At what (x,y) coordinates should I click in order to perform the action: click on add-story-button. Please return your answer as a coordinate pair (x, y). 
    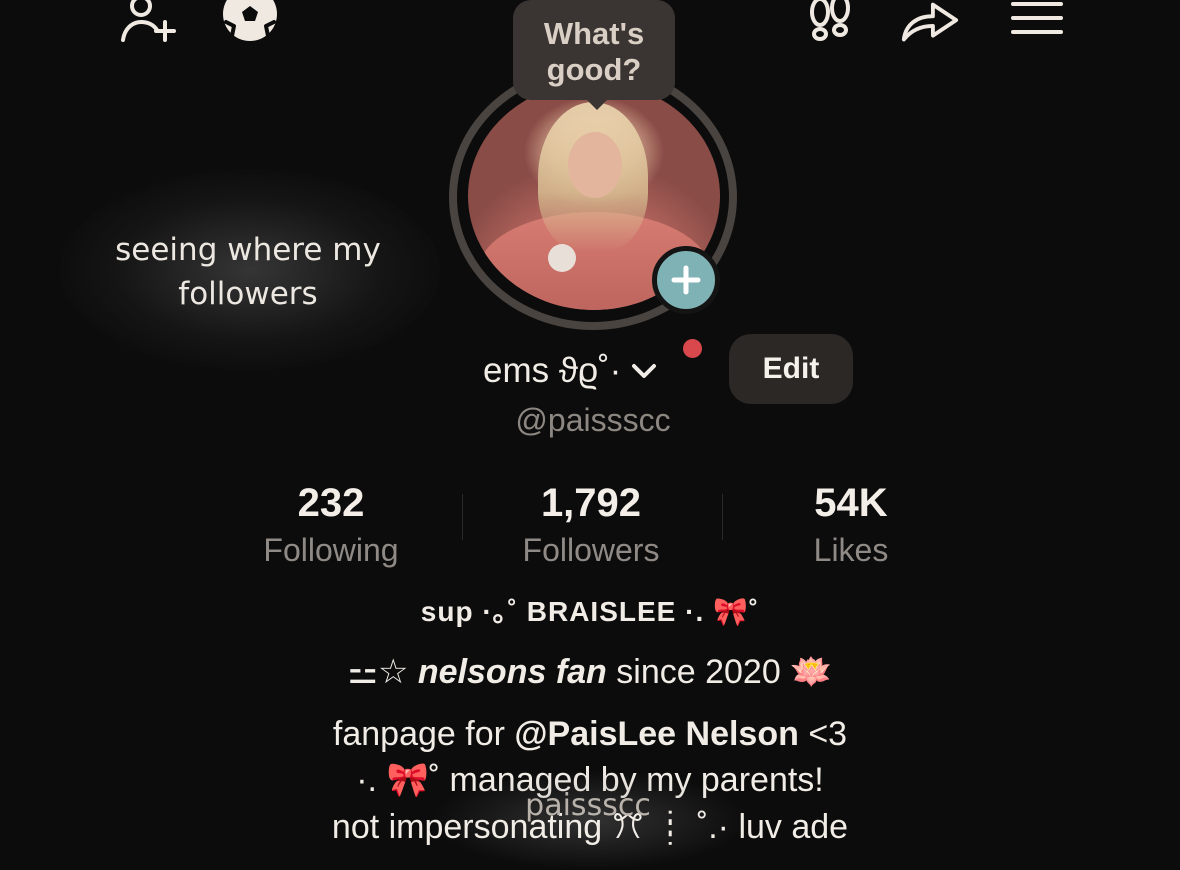
    Looking at the image, I should click on (686, 280).